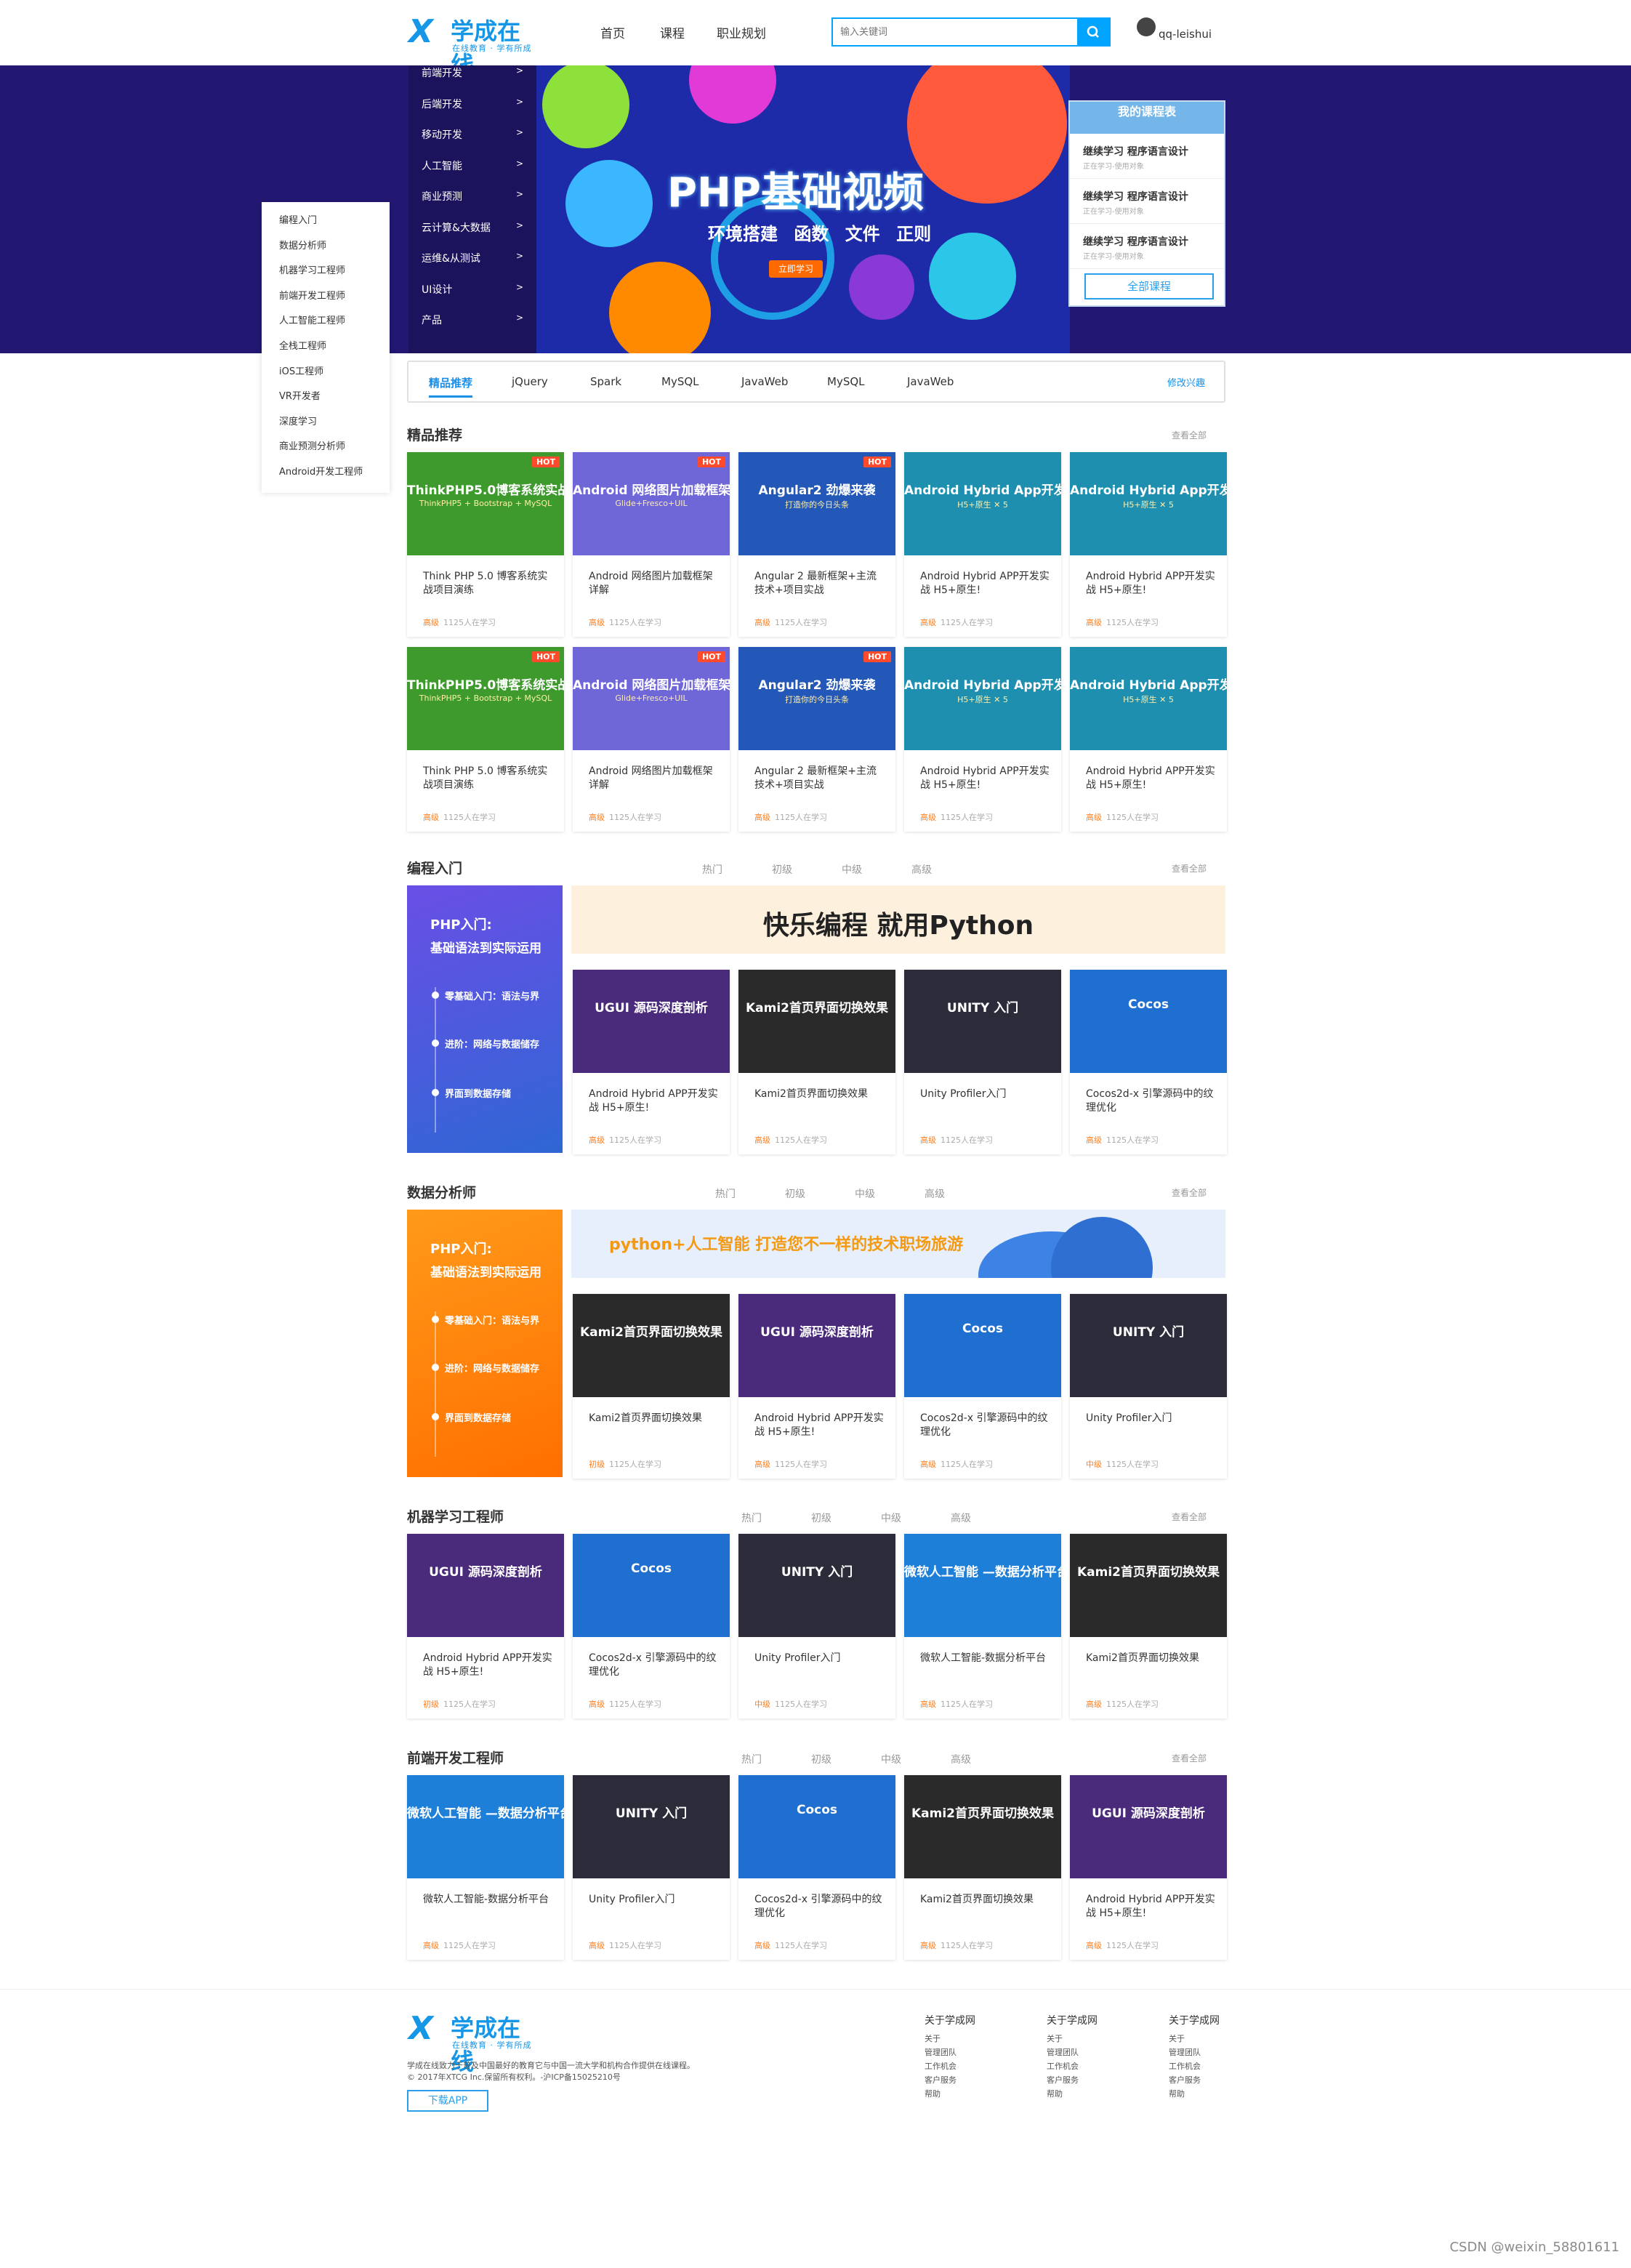 Image resolution: width=1631 pixels, height=2268 pixels. What do you see at coordinates (472, 328) in the screenshot?
I see `menu-item: 产品 >` at bounding box center [472, 328].